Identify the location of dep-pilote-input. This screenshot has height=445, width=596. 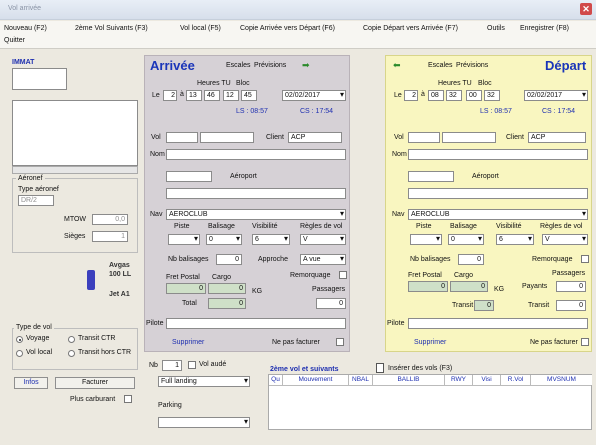
(498, 323).